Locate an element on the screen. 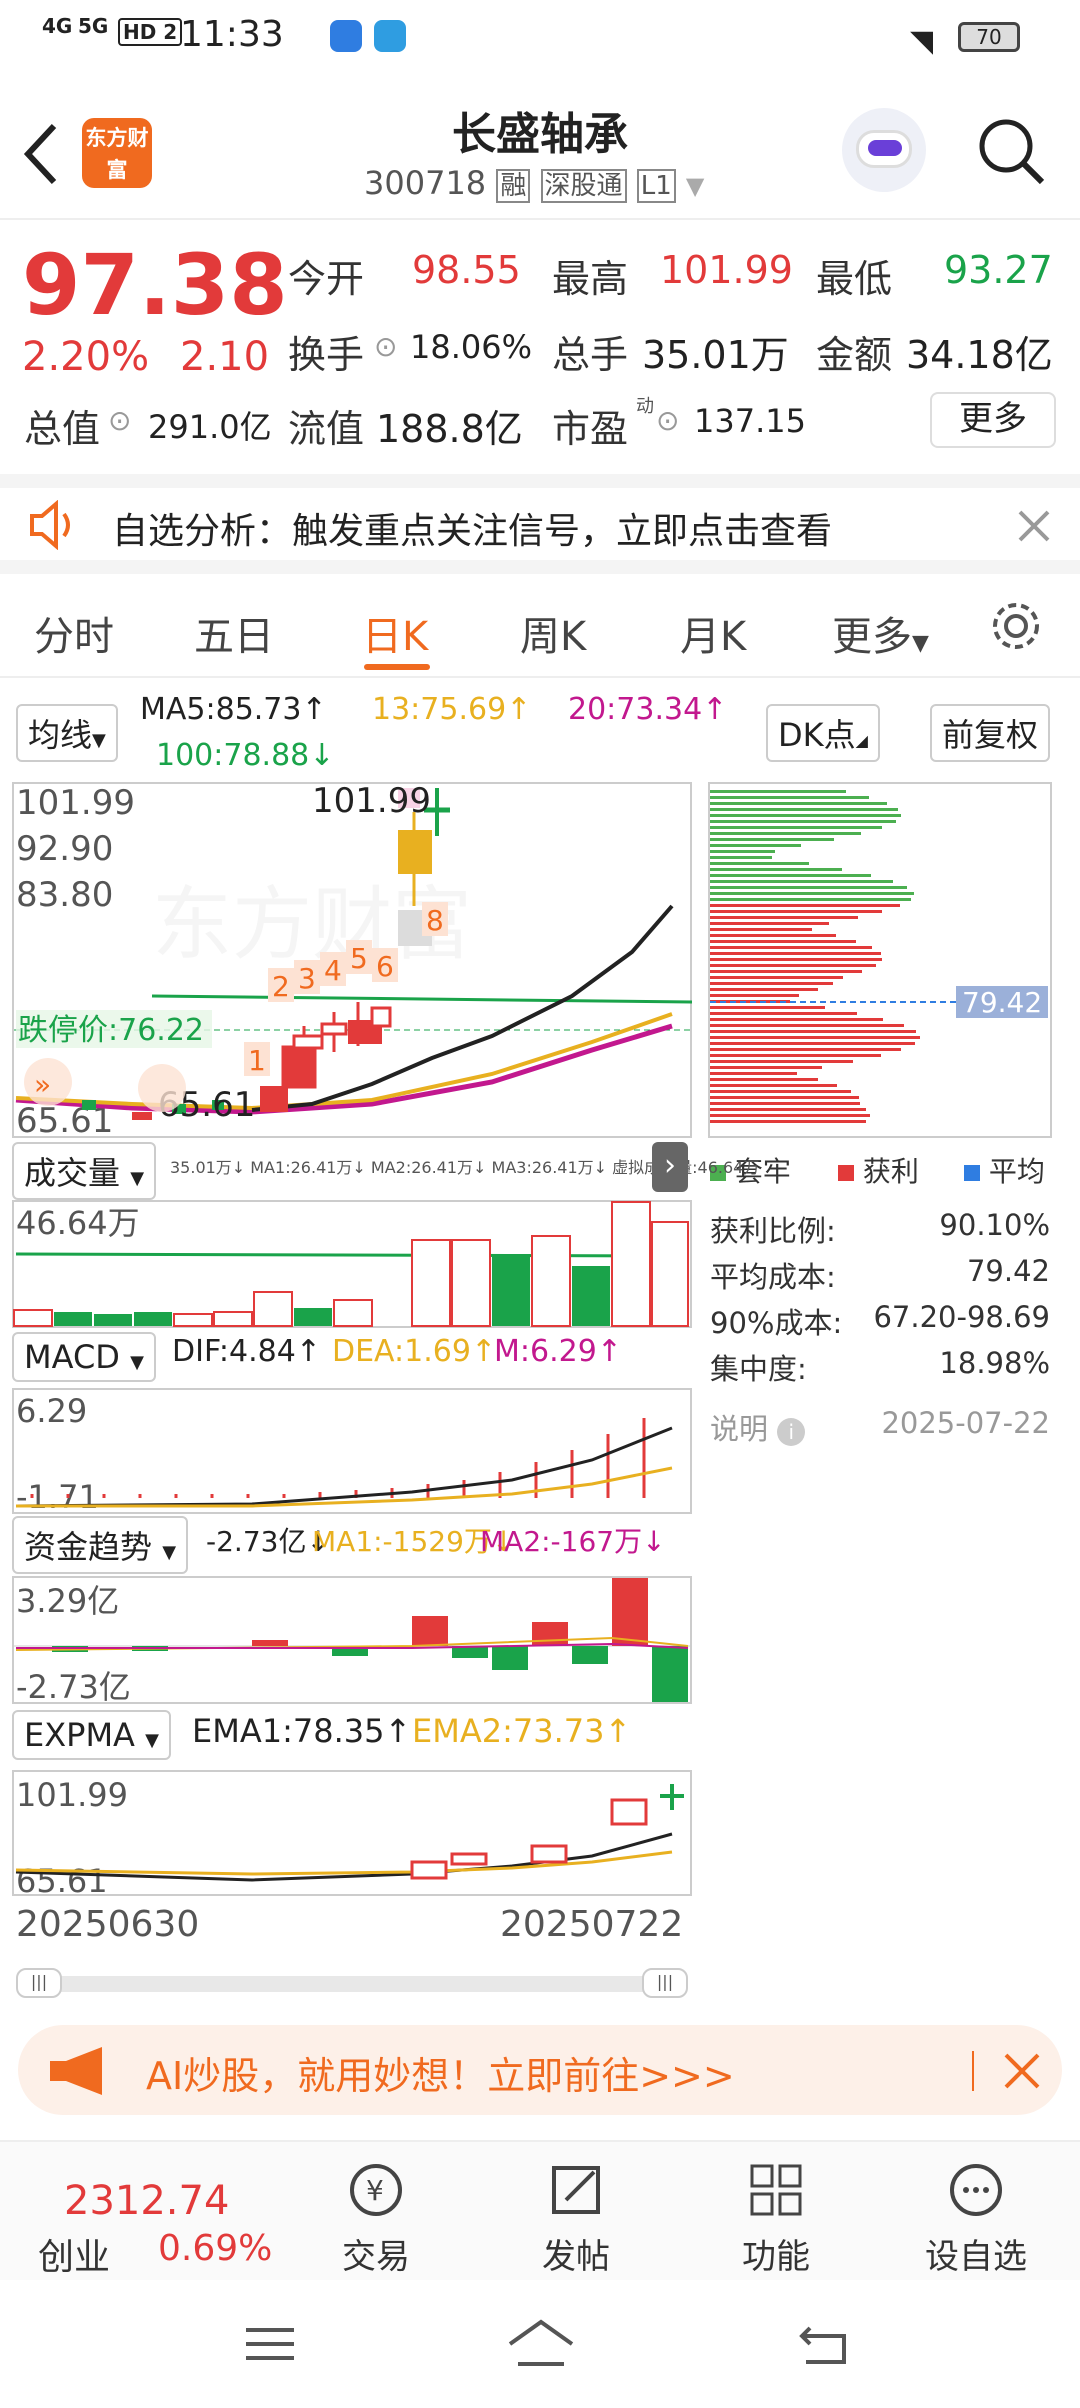 The height and width of the screenshot is (2408, 1080). adjust-button: 前复权 is located at coordinates (990, 733).